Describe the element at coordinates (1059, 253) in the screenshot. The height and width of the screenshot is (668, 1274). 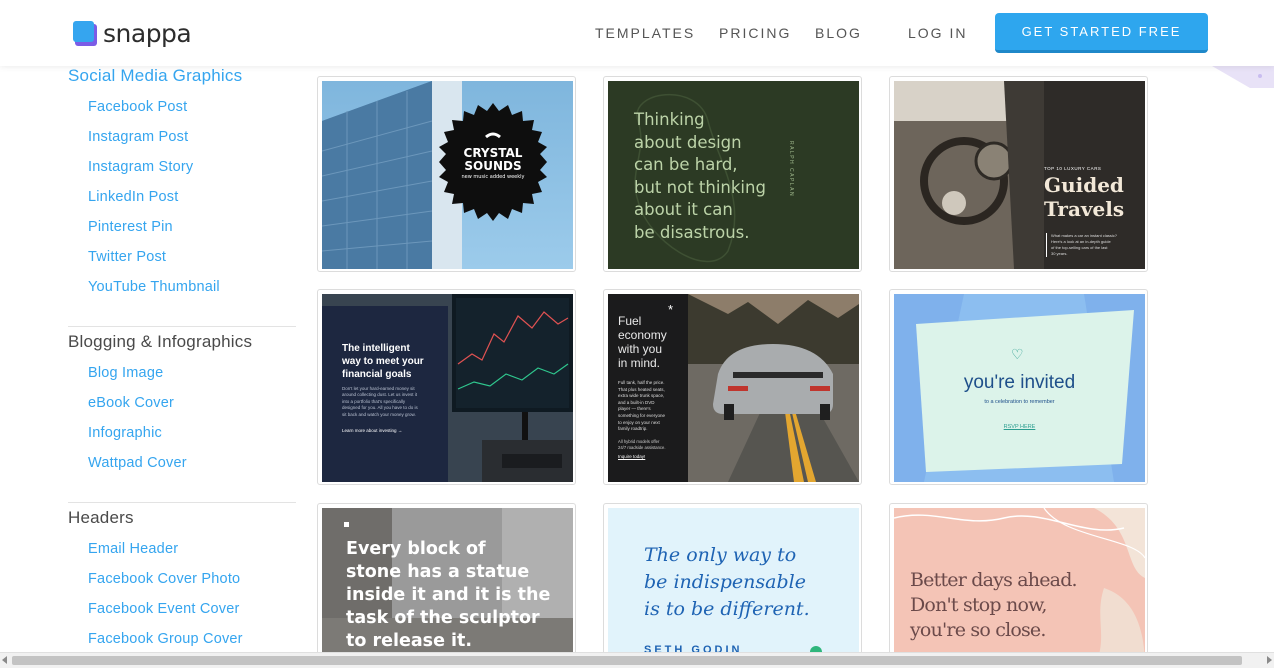
I see `body-line: 30 years.` at that location.